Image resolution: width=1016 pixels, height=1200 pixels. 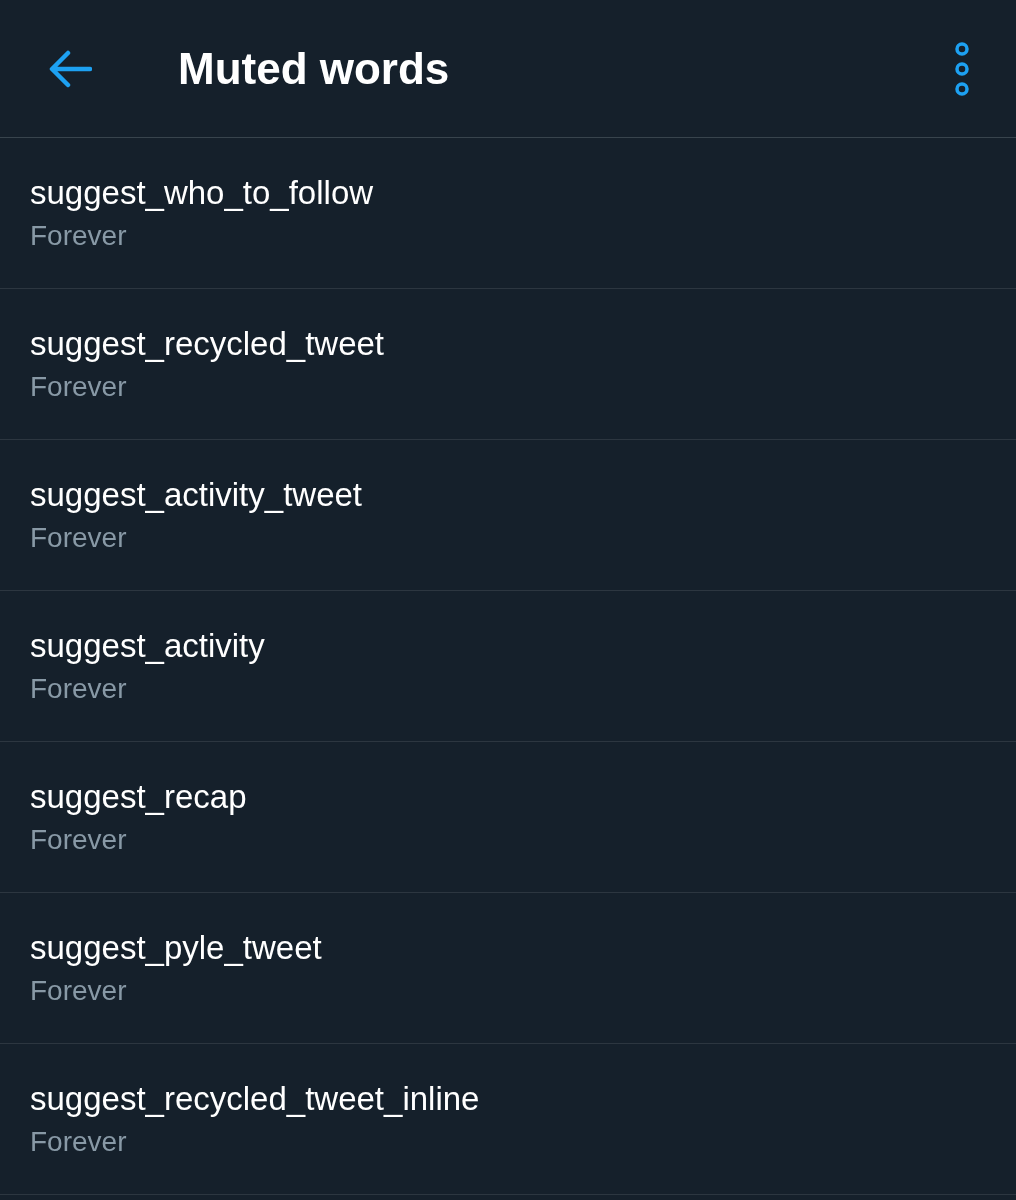 I want to click on muted-word: suggest_activity_tweet, so click(x=196, y=495).